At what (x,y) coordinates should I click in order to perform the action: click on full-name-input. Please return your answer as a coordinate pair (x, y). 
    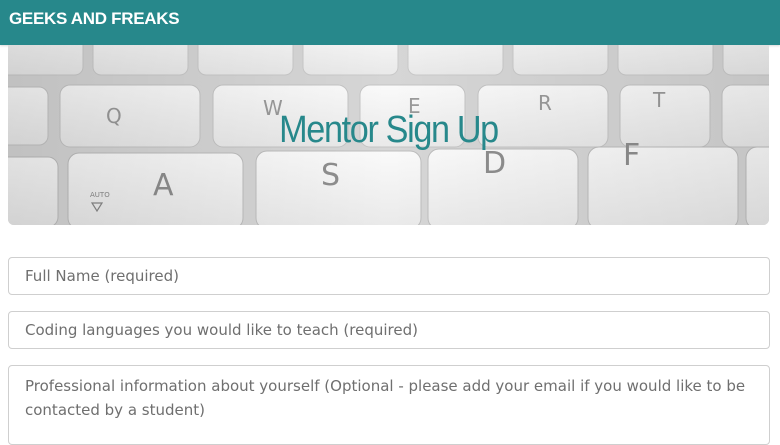
    Looking at the image, I should click on (389, 276).